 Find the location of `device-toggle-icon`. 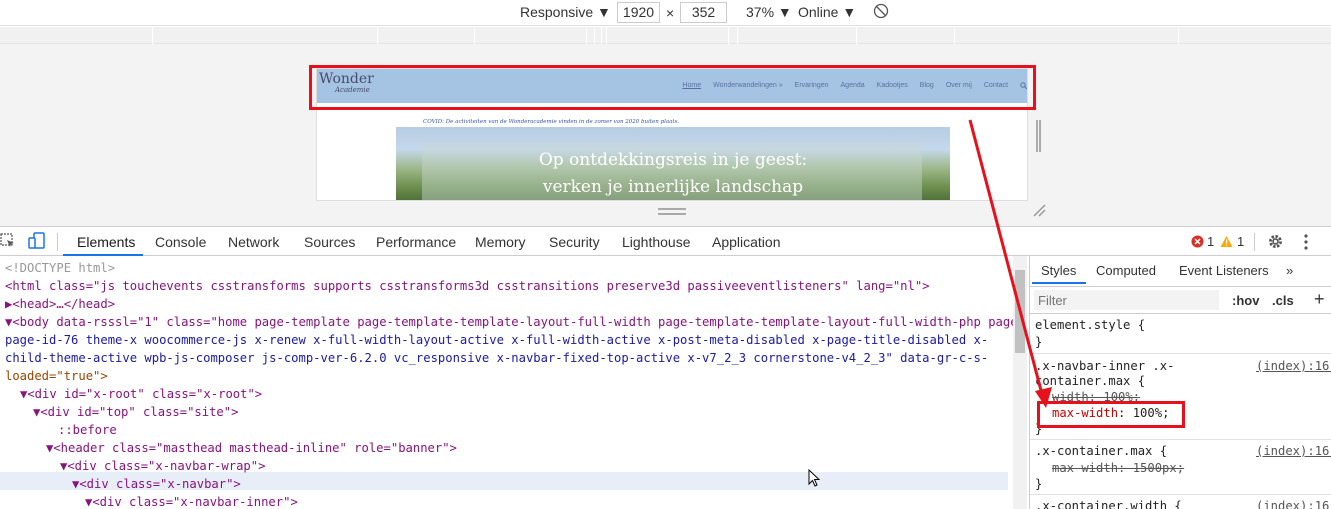

device-toggle-icon is located at coordinates (37, 241).